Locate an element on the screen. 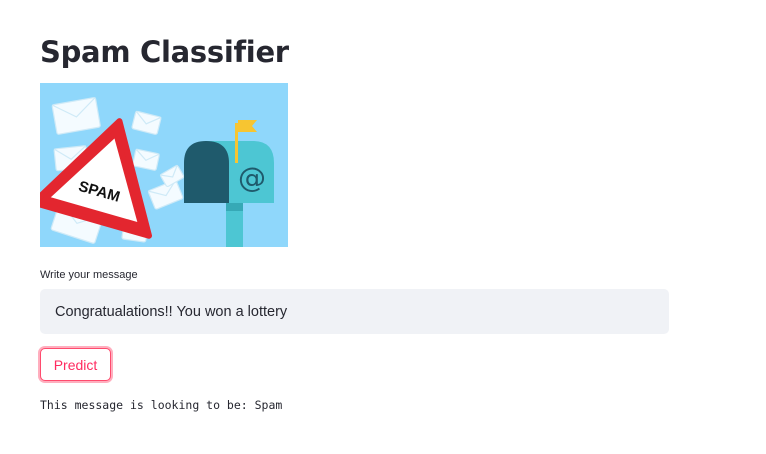  page-title: Spam Classifier is located at coordinates (164, 52).